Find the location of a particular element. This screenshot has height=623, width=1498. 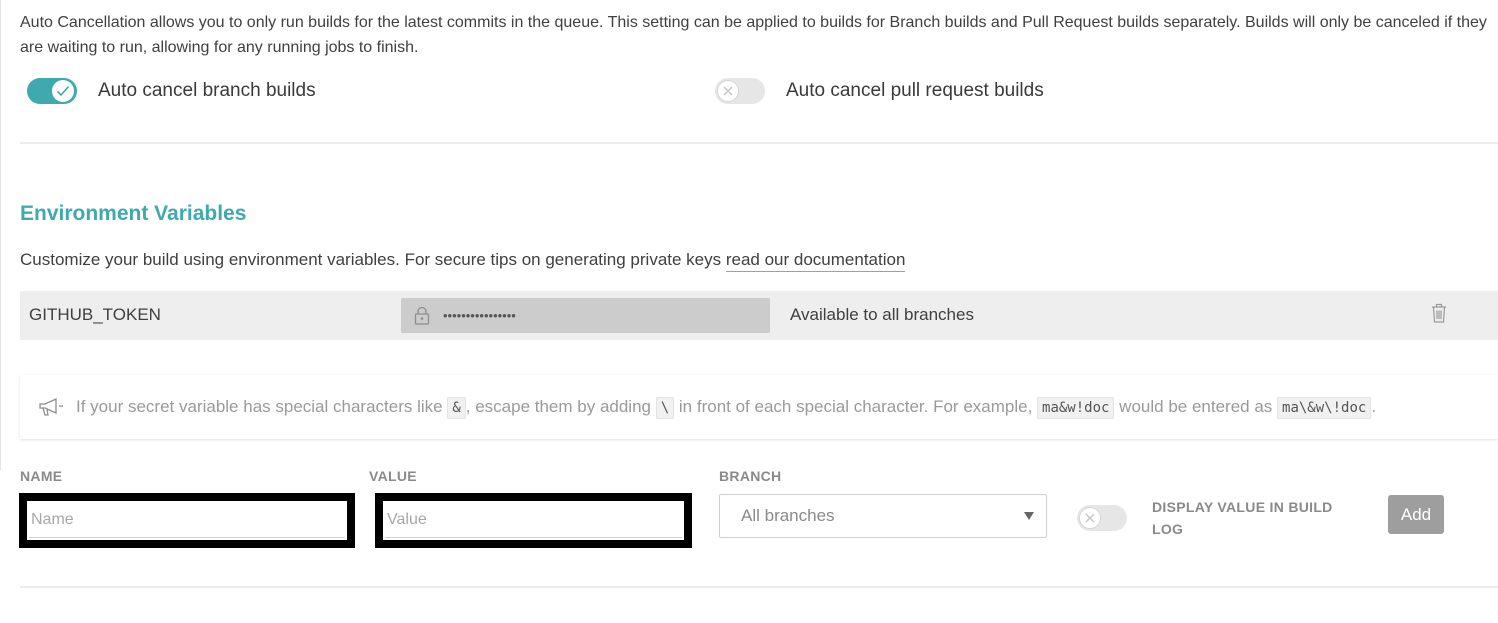

lock-icon is located at coordinates (422, 316).